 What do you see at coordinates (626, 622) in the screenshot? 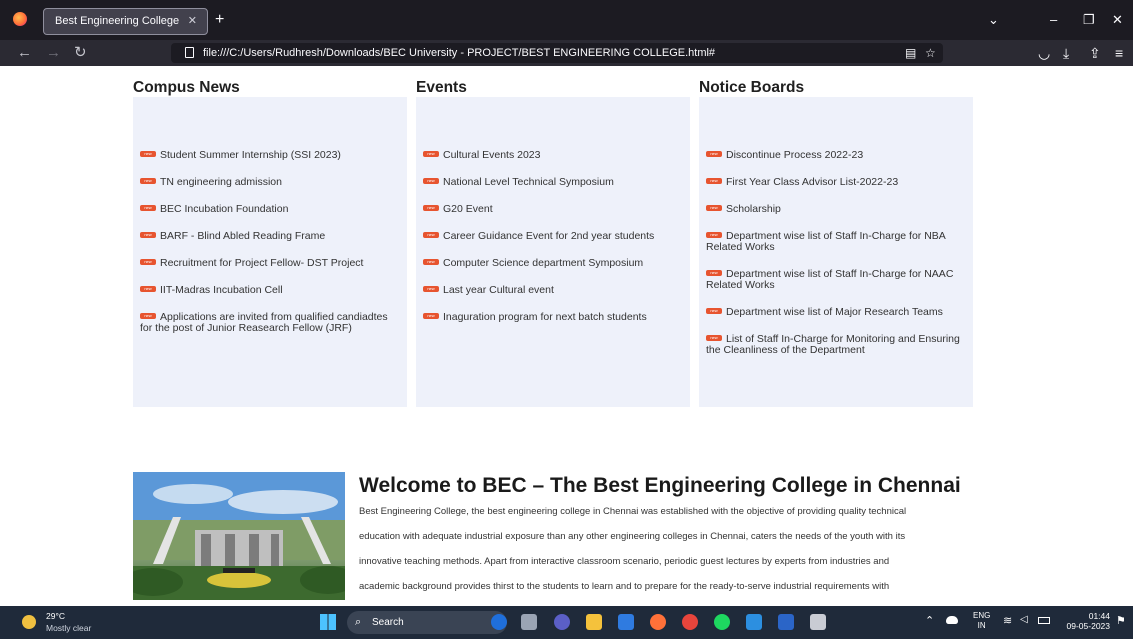
I see `store-icon` at bounding box center [626, 622].